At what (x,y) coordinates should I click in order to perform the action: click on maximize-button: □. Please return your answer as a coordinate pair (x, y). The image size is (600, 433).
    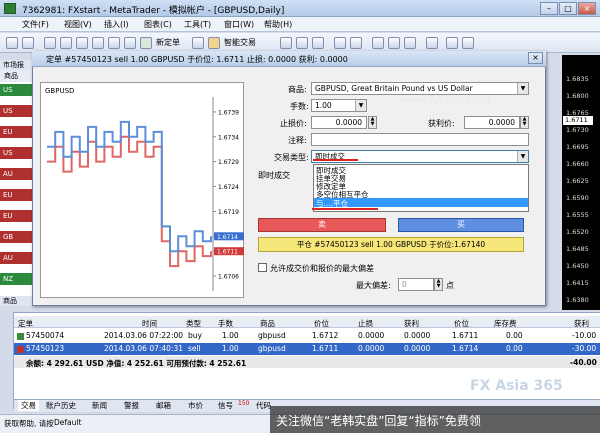
    Looking at the image, I should click on (568, 8).